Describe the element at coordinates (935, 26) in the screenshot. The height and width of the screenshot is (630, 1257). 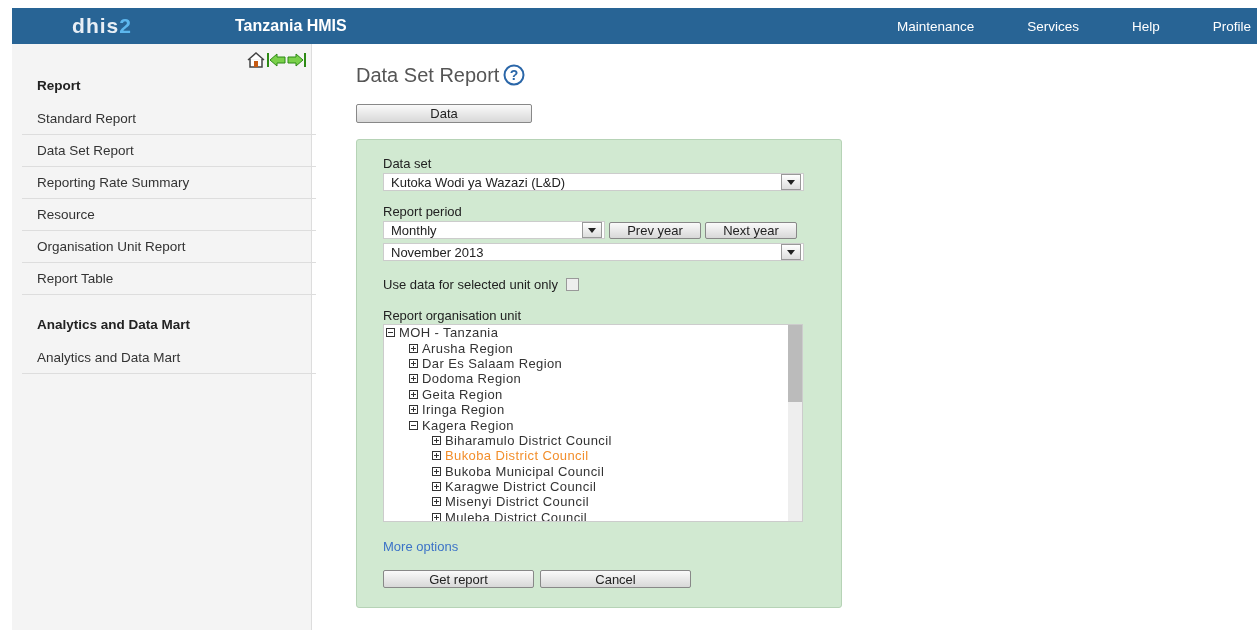
I see `menu-link: Maintenance` at that location.